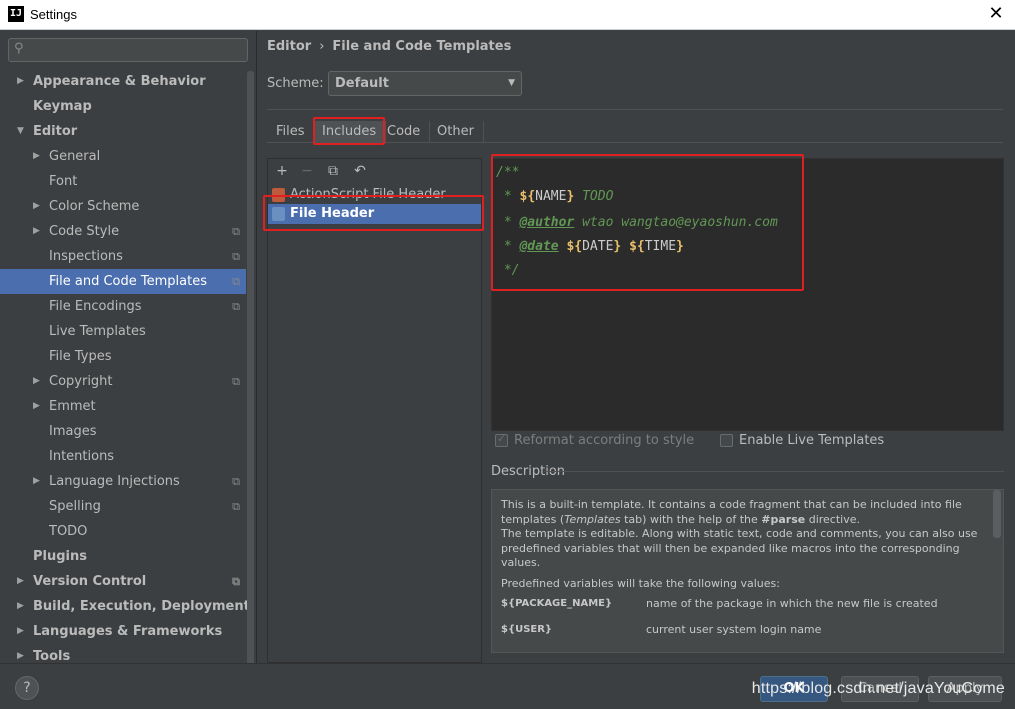 The width and height of the screenshot is (1015, 709). I want to click on copy-icon: ⧉, so click(333, 171).